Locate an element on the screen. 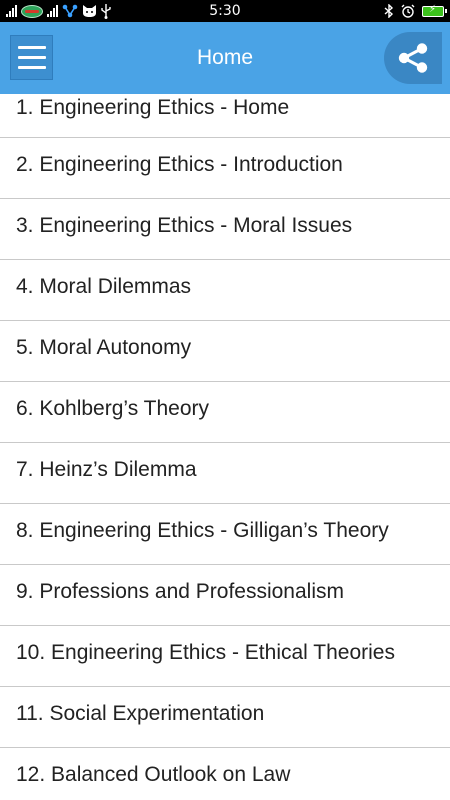 The image size is (450, 800). hamburger-menu-icon is located at coordinates (31, 57).